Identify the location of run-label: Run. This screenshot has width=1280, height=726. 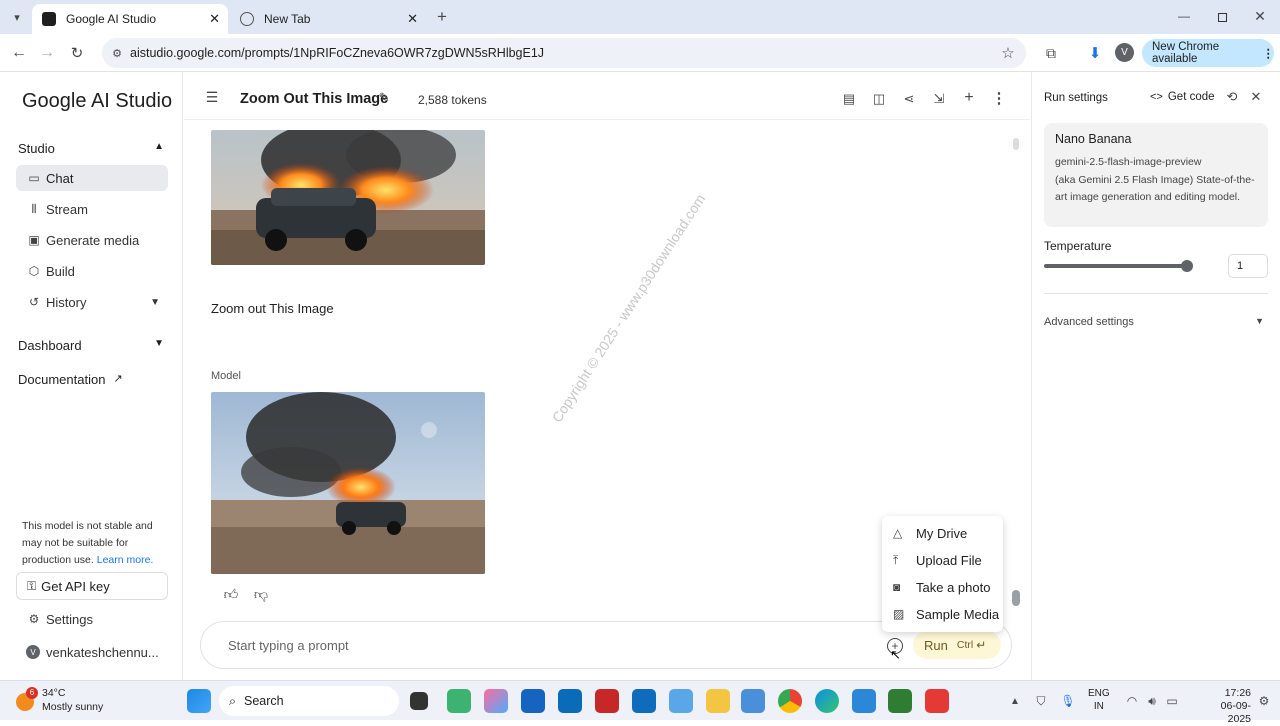
(936, 645).